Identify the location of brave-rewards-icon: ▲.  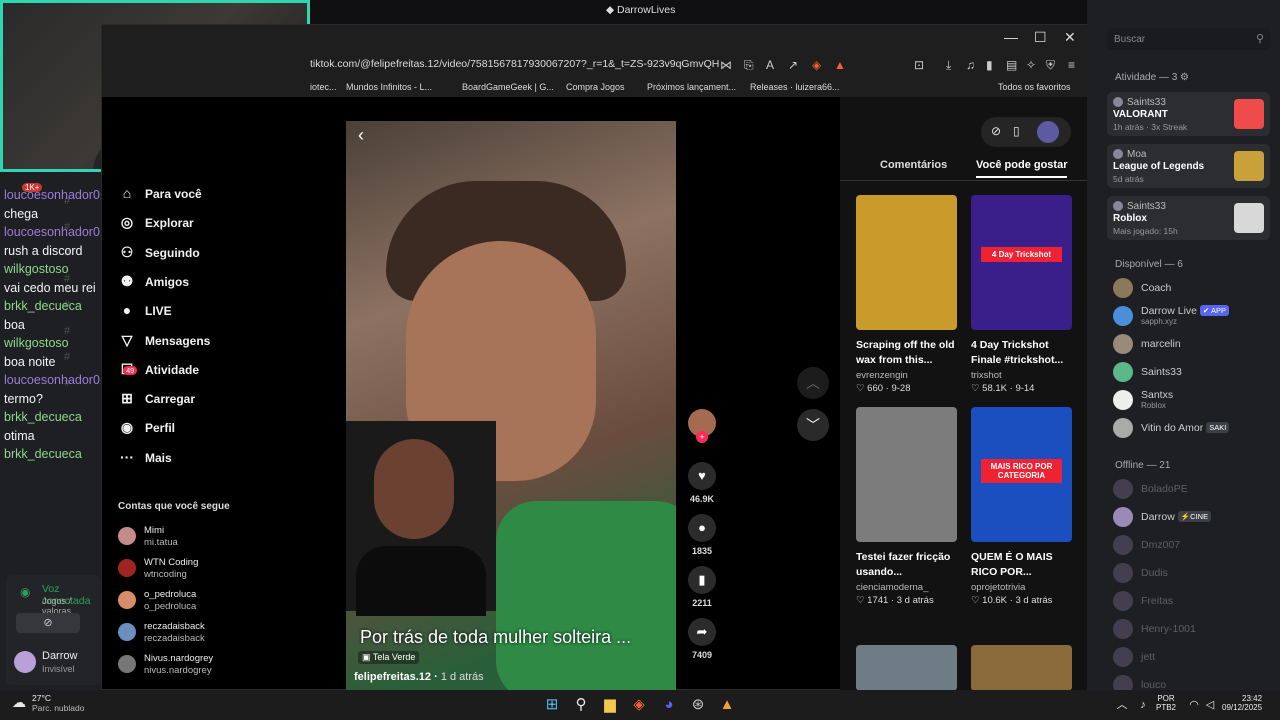
(840, 65).